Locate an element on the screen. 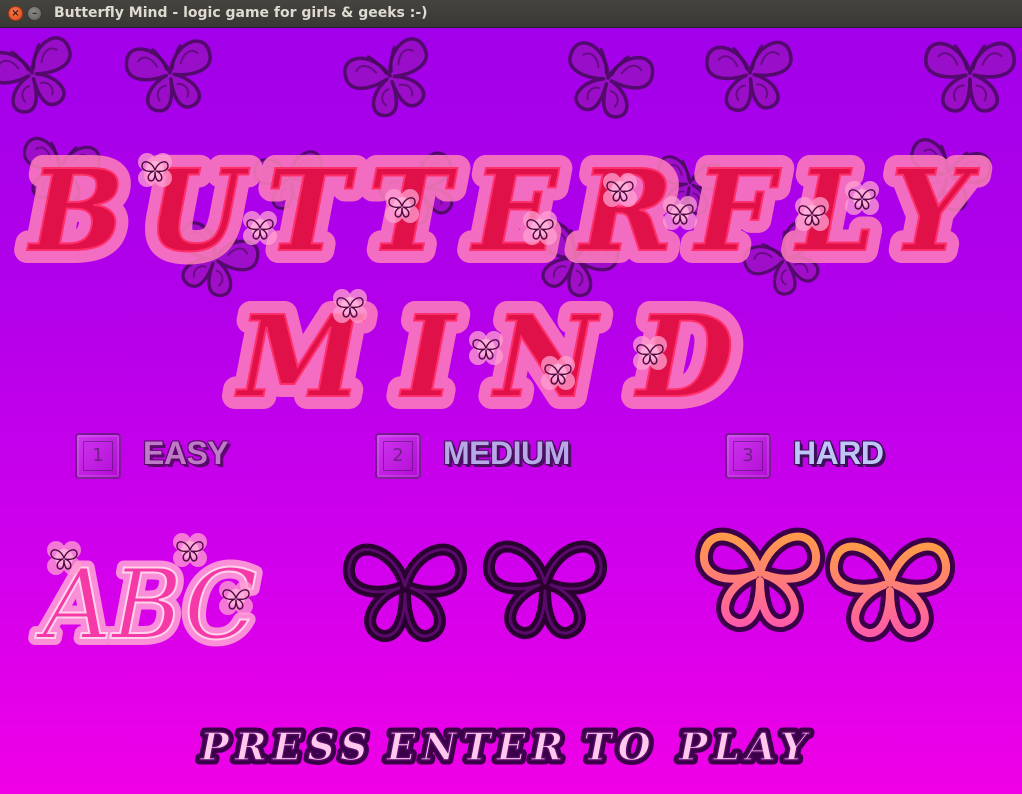  minimize-icon: – is located at coordinates (34, 13).